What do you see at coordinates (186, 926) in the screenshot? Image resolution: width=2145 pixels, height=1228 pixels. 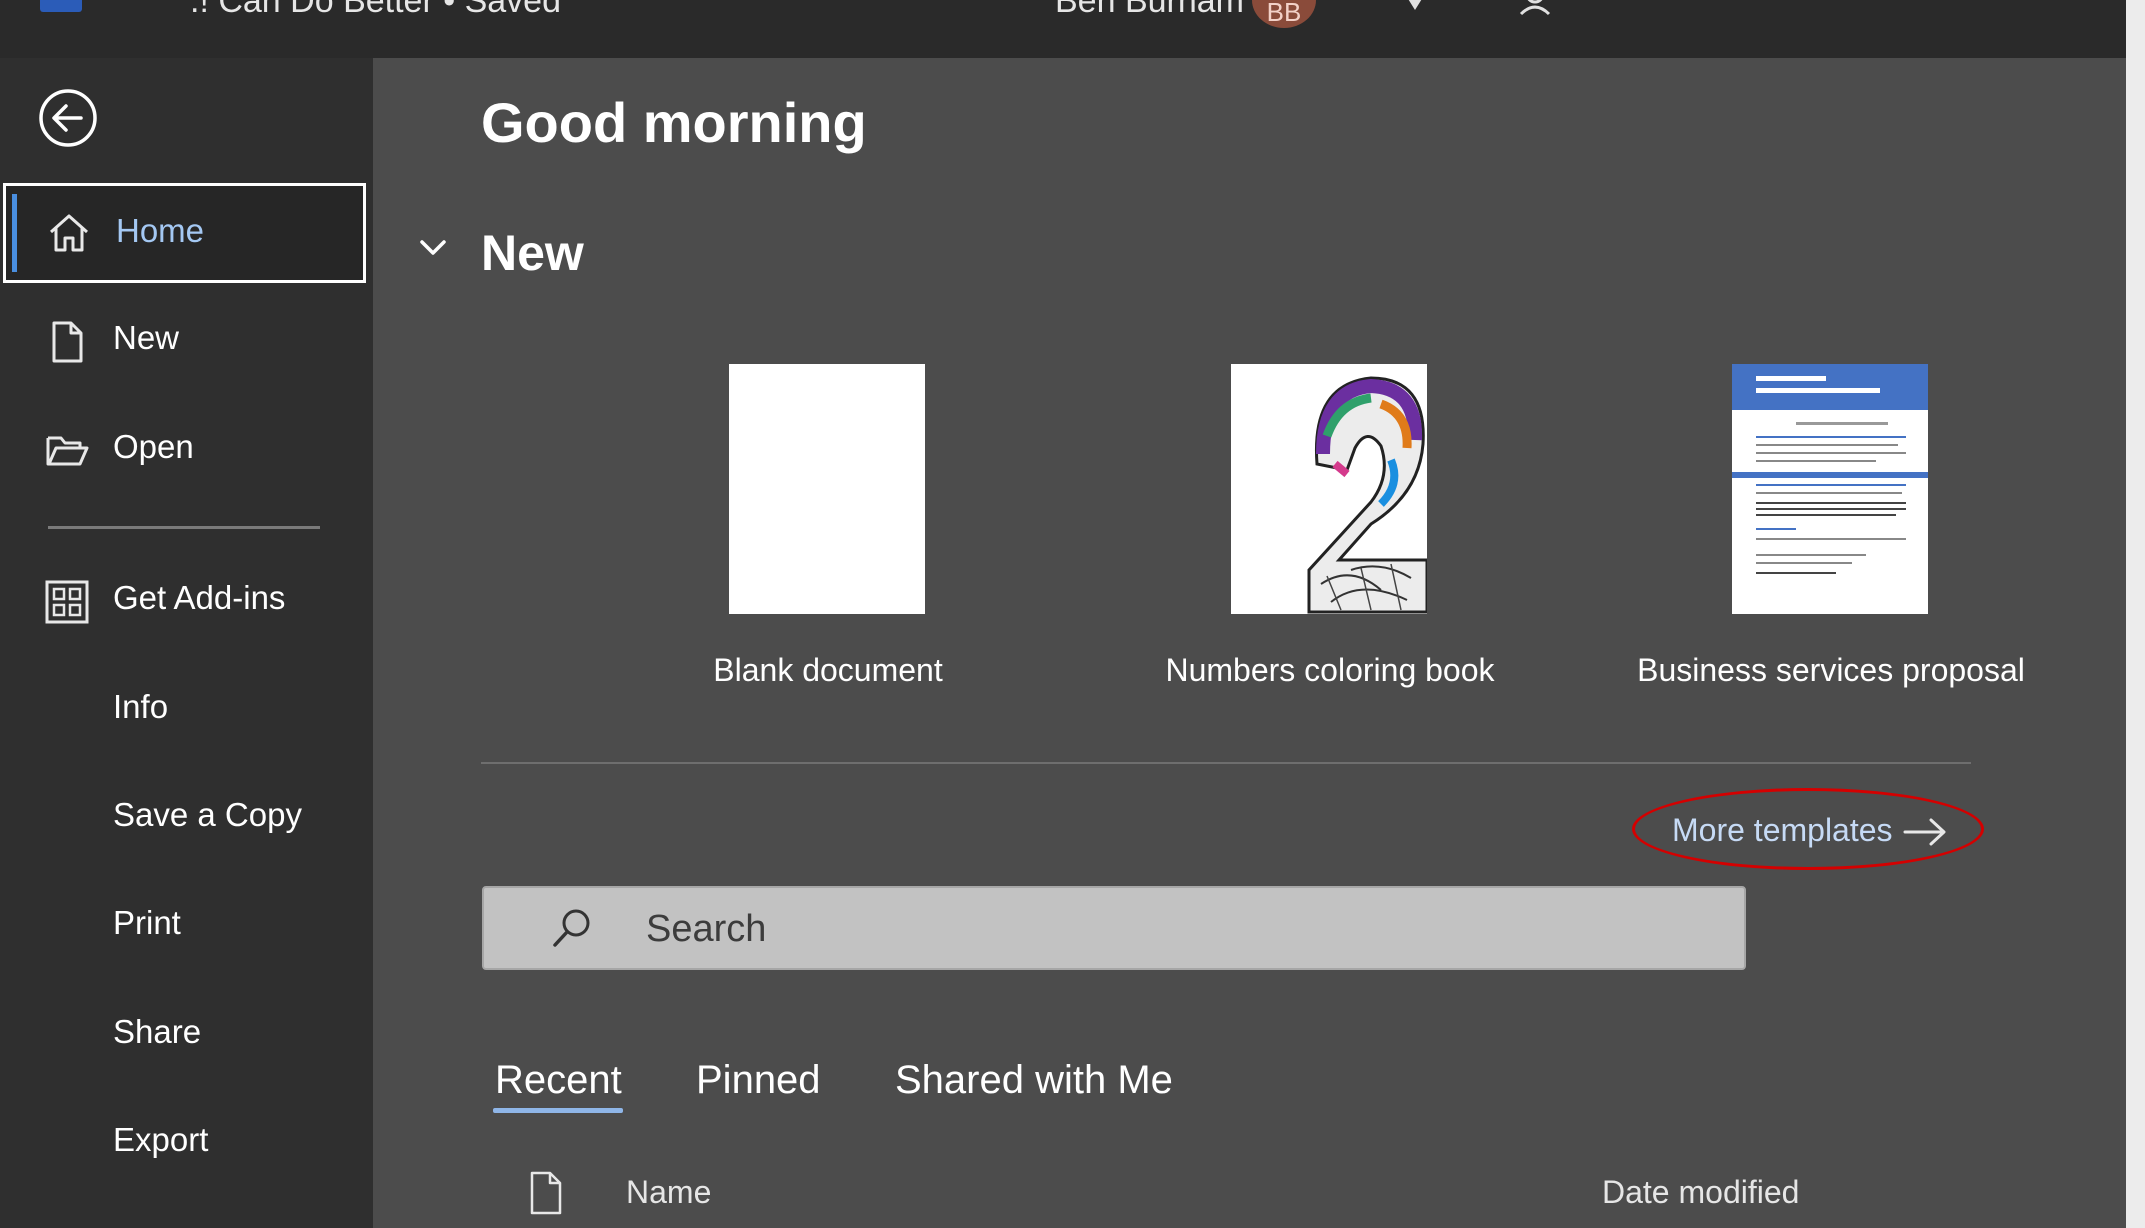 I see `sidebar-item-print: Print` at bounding box center [186, 926].